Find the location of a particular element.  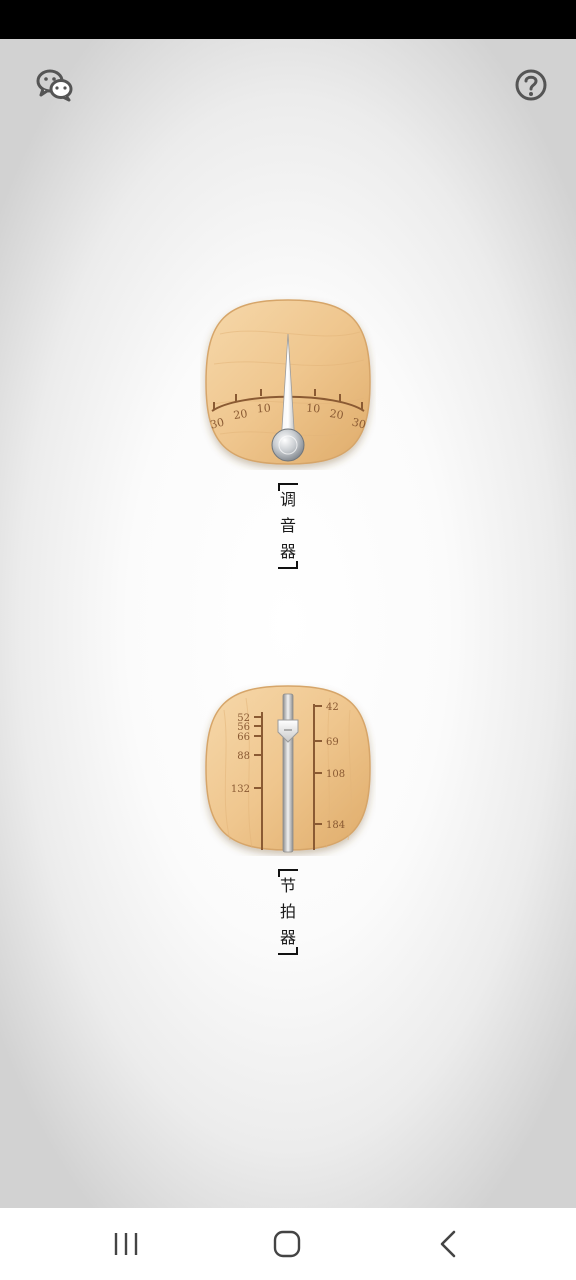

metronome-slider-icon: 52 56 66 88 132 42 69 108 184 is located at coordinates (288, 769).